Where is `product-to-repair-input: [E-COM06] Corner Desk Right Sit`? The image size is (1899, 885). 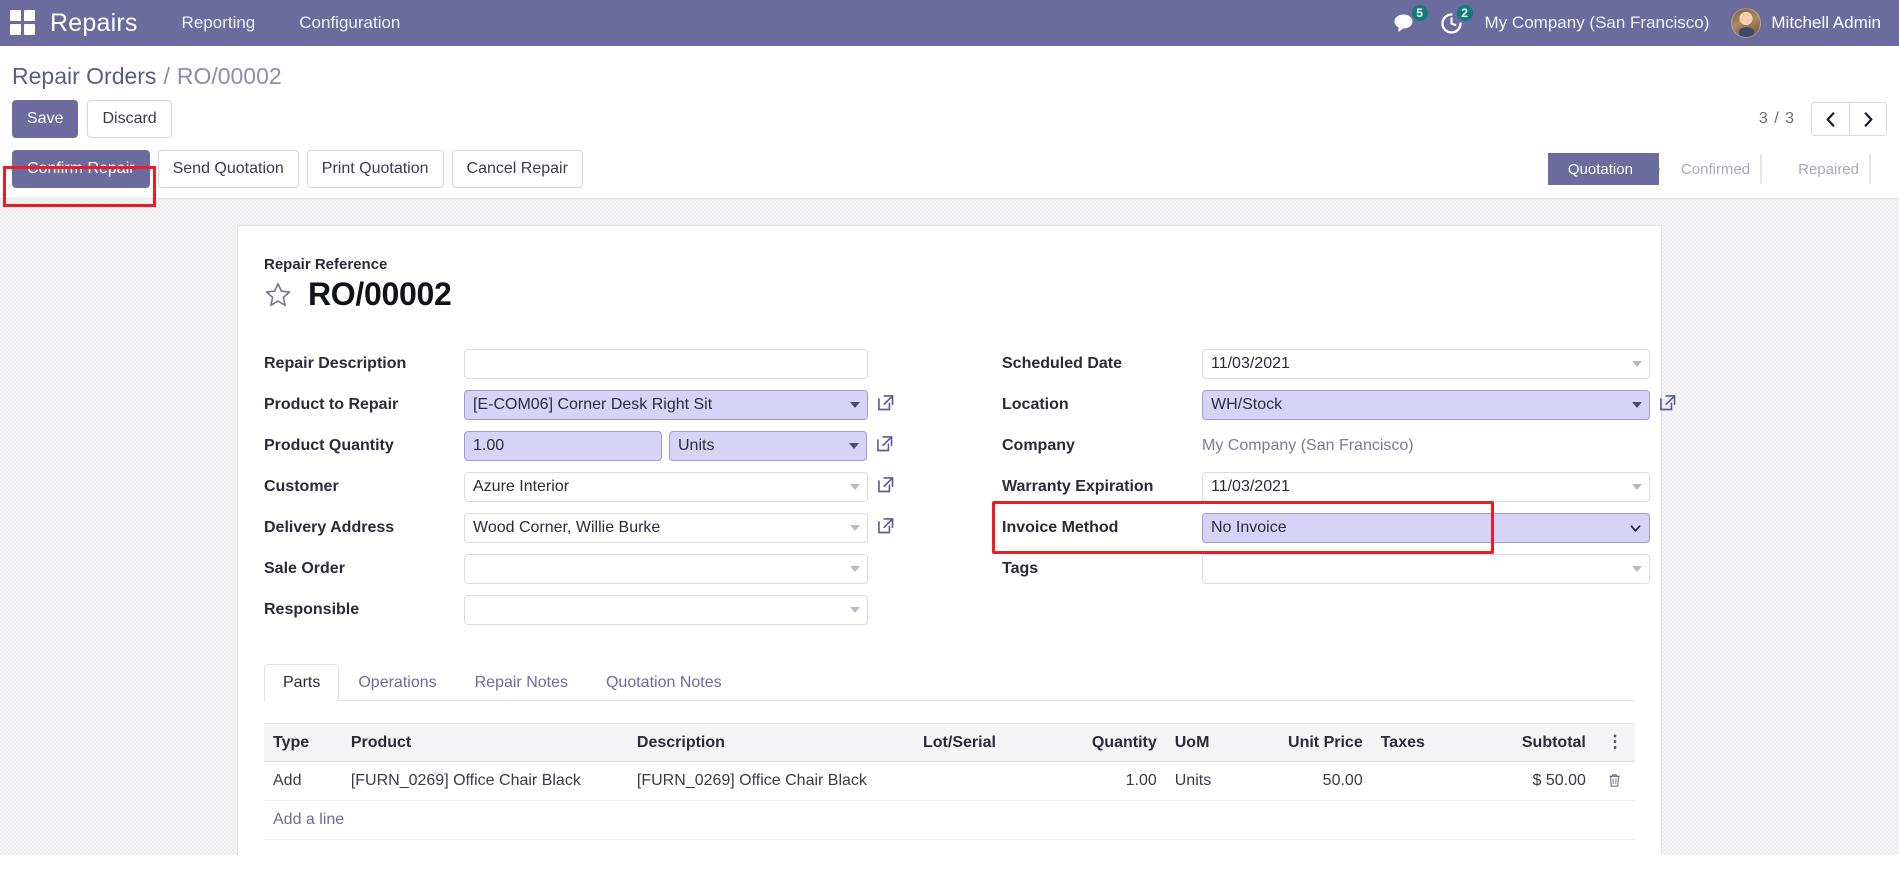 product-to-repair-input: [E-COM06] Corner Desk Right Sit is located at coordinates (666, 404).